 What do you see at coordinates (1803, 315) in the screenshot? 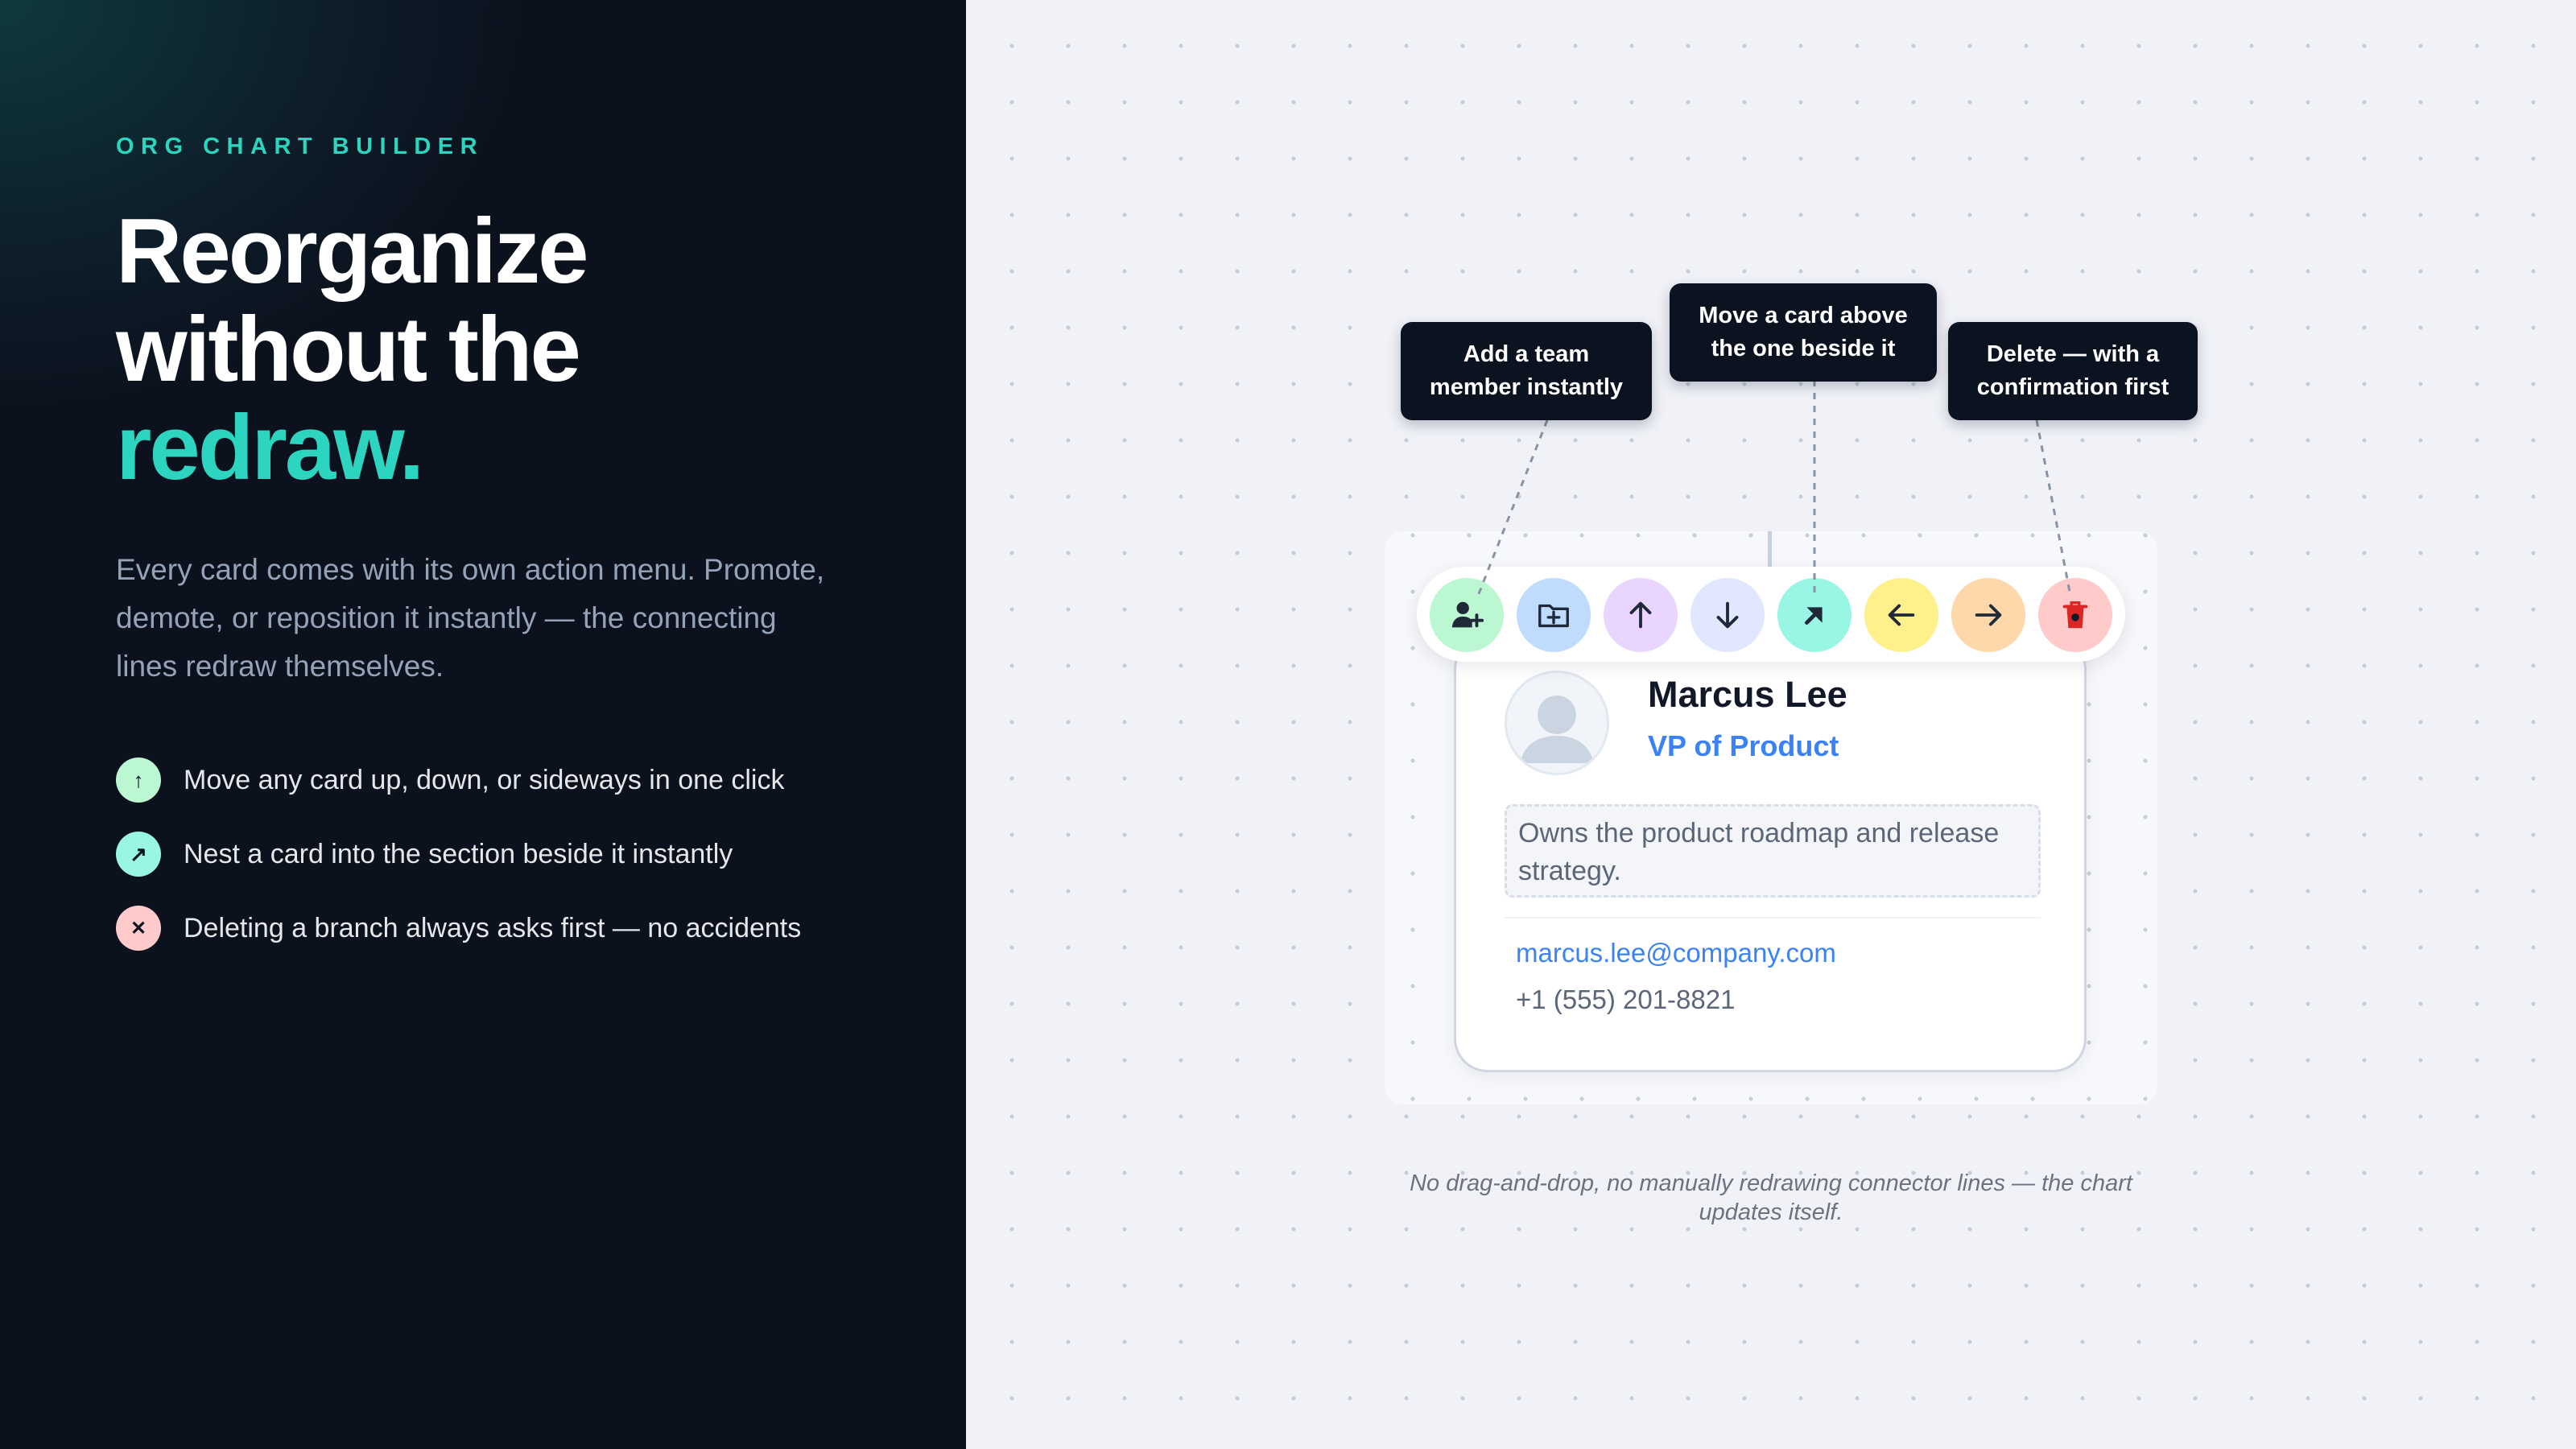
I see `tooltip-line: Move a card above` at bounding box center [1803, 315].